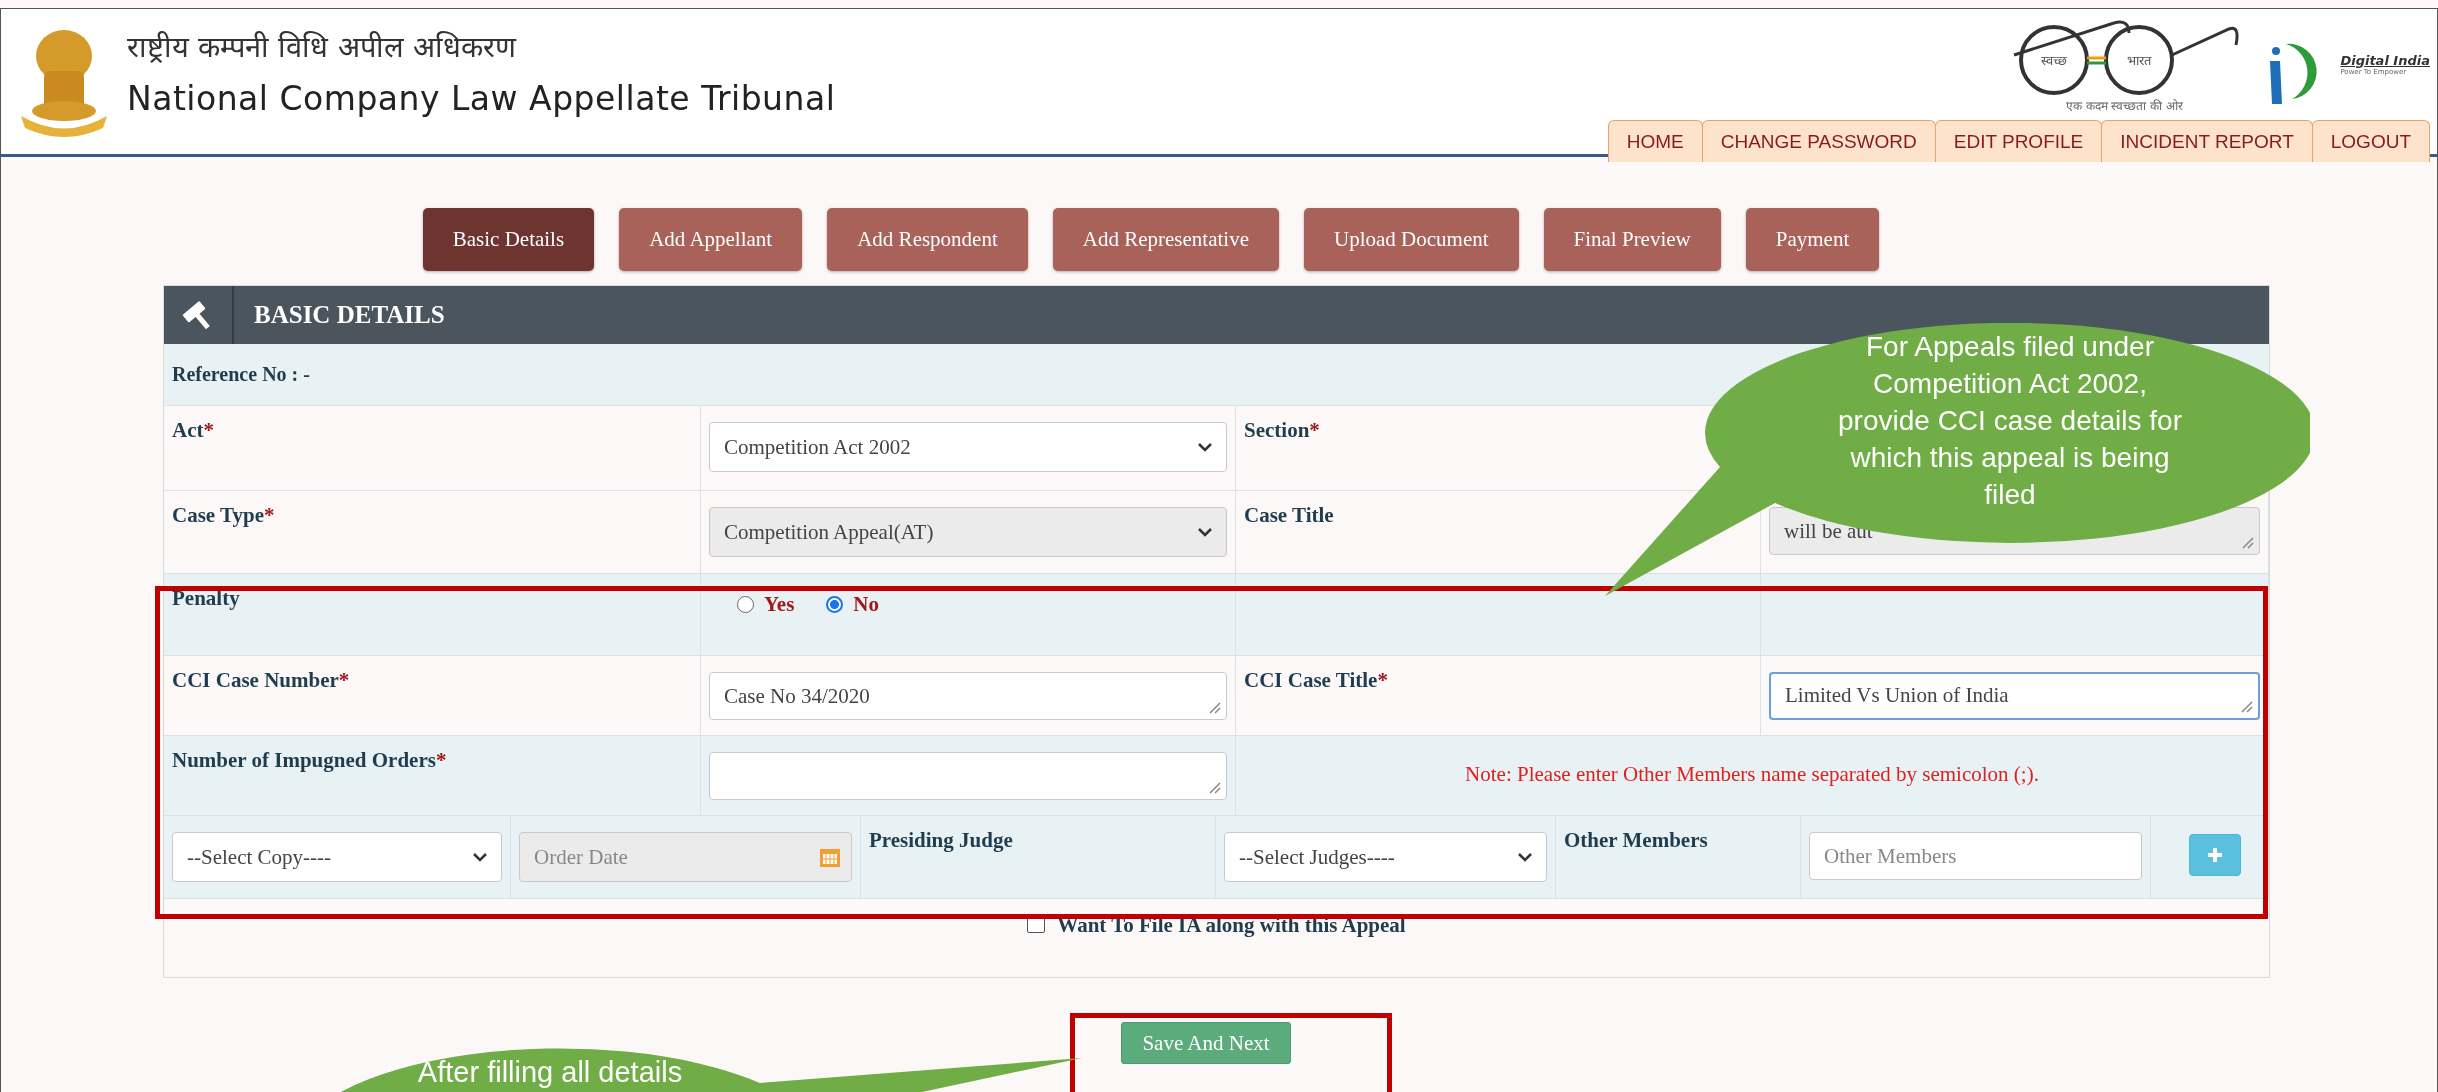 The height and width of the screenshot is (1092, 2438). What do you see at coordinates (309, 760) in the screenshot?
I see `field-label: Number of Impugned Orders*` at bounding box center [309, 760].